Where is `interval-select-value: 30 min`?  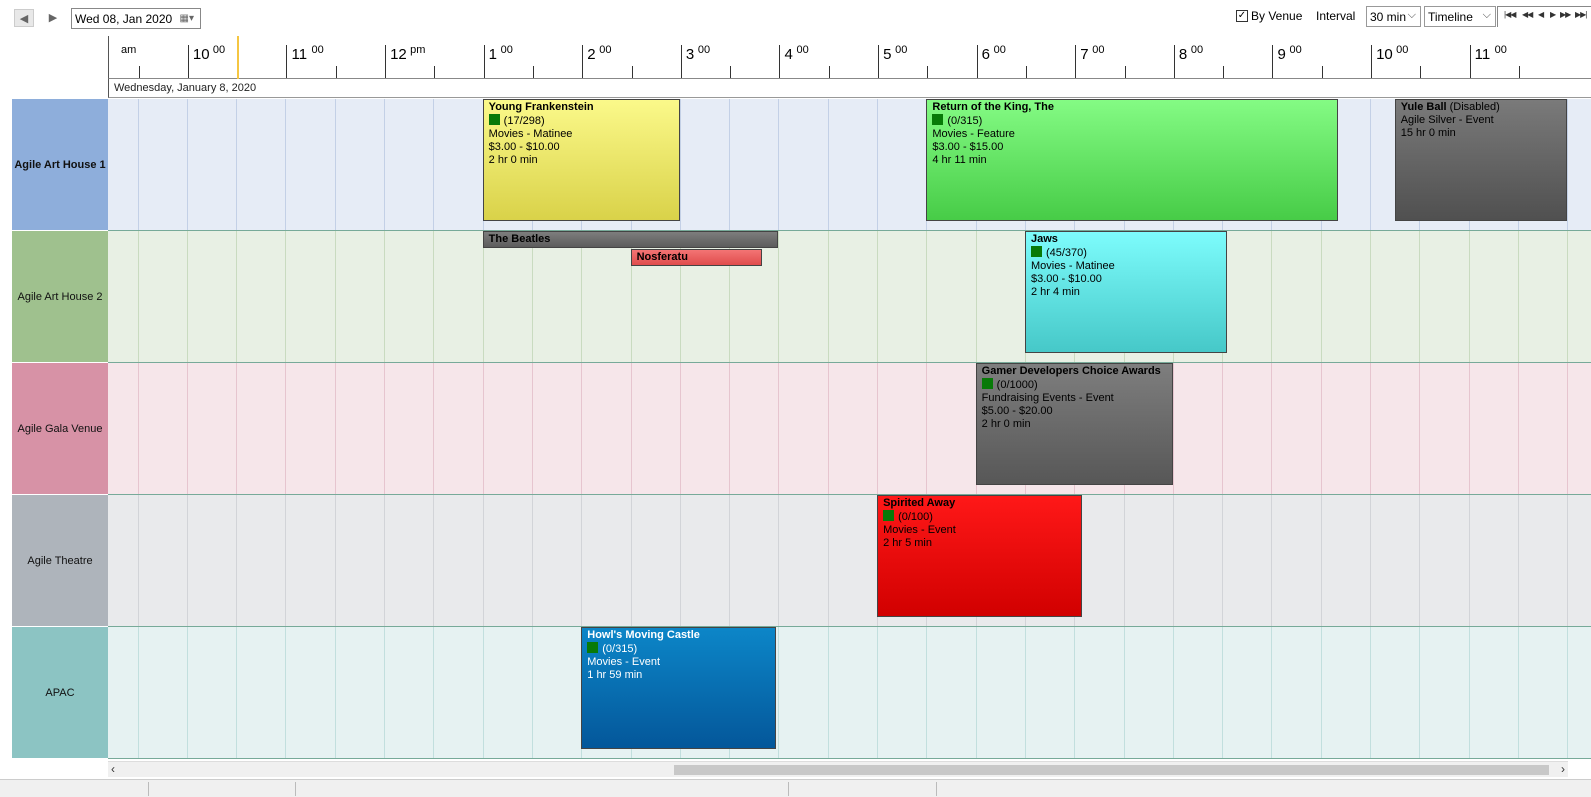
interval-select-value: 30 min is located at coordinates (1388, 17).